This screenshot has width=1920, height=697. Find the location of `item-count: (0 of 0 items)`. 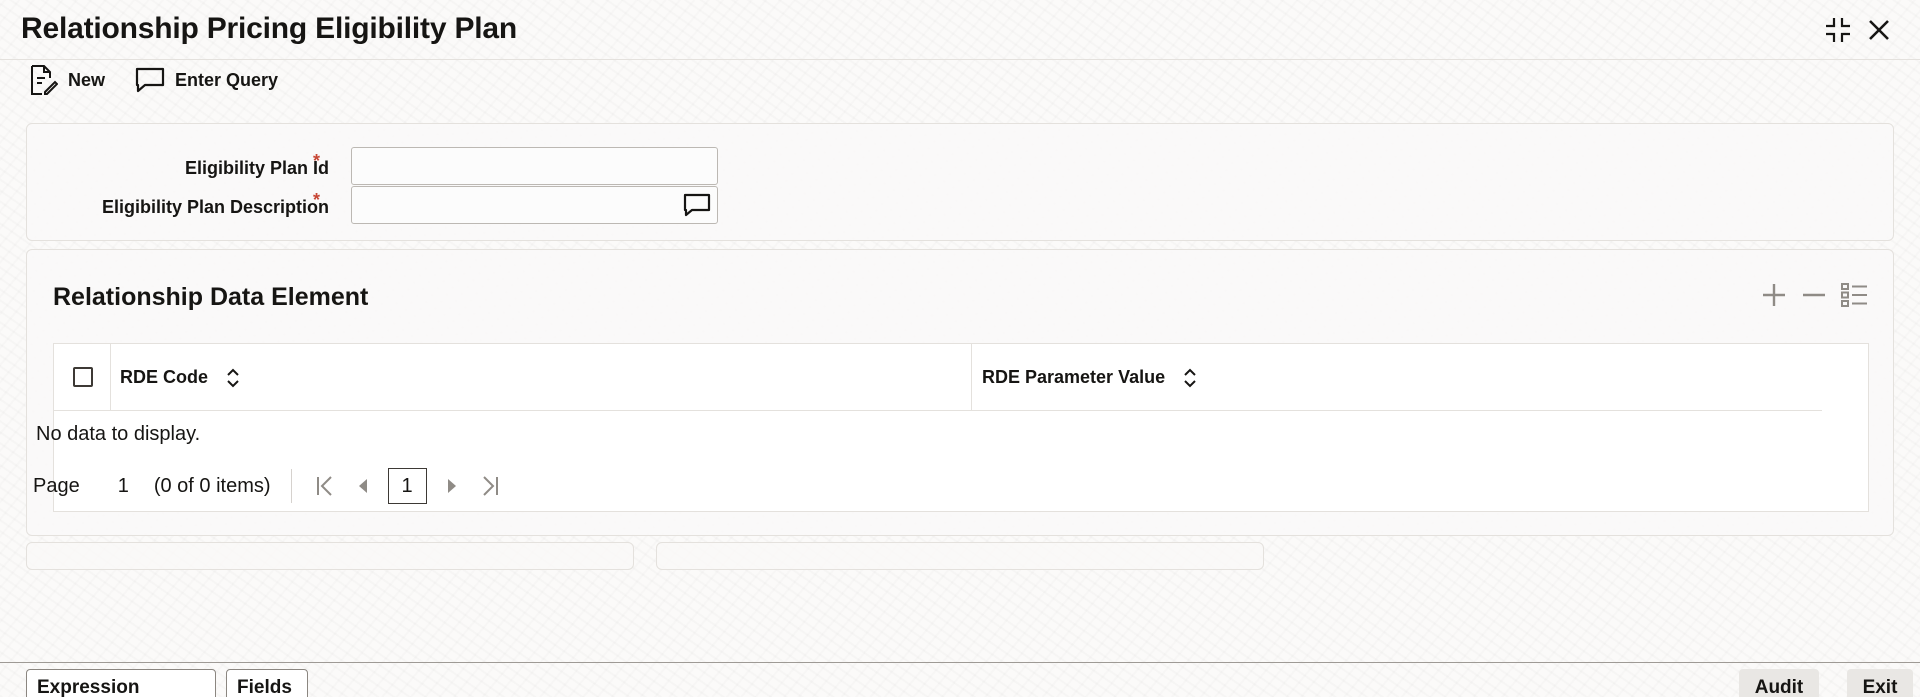

item-count: (0 of 0 items) is located at coordinates (212, 485).